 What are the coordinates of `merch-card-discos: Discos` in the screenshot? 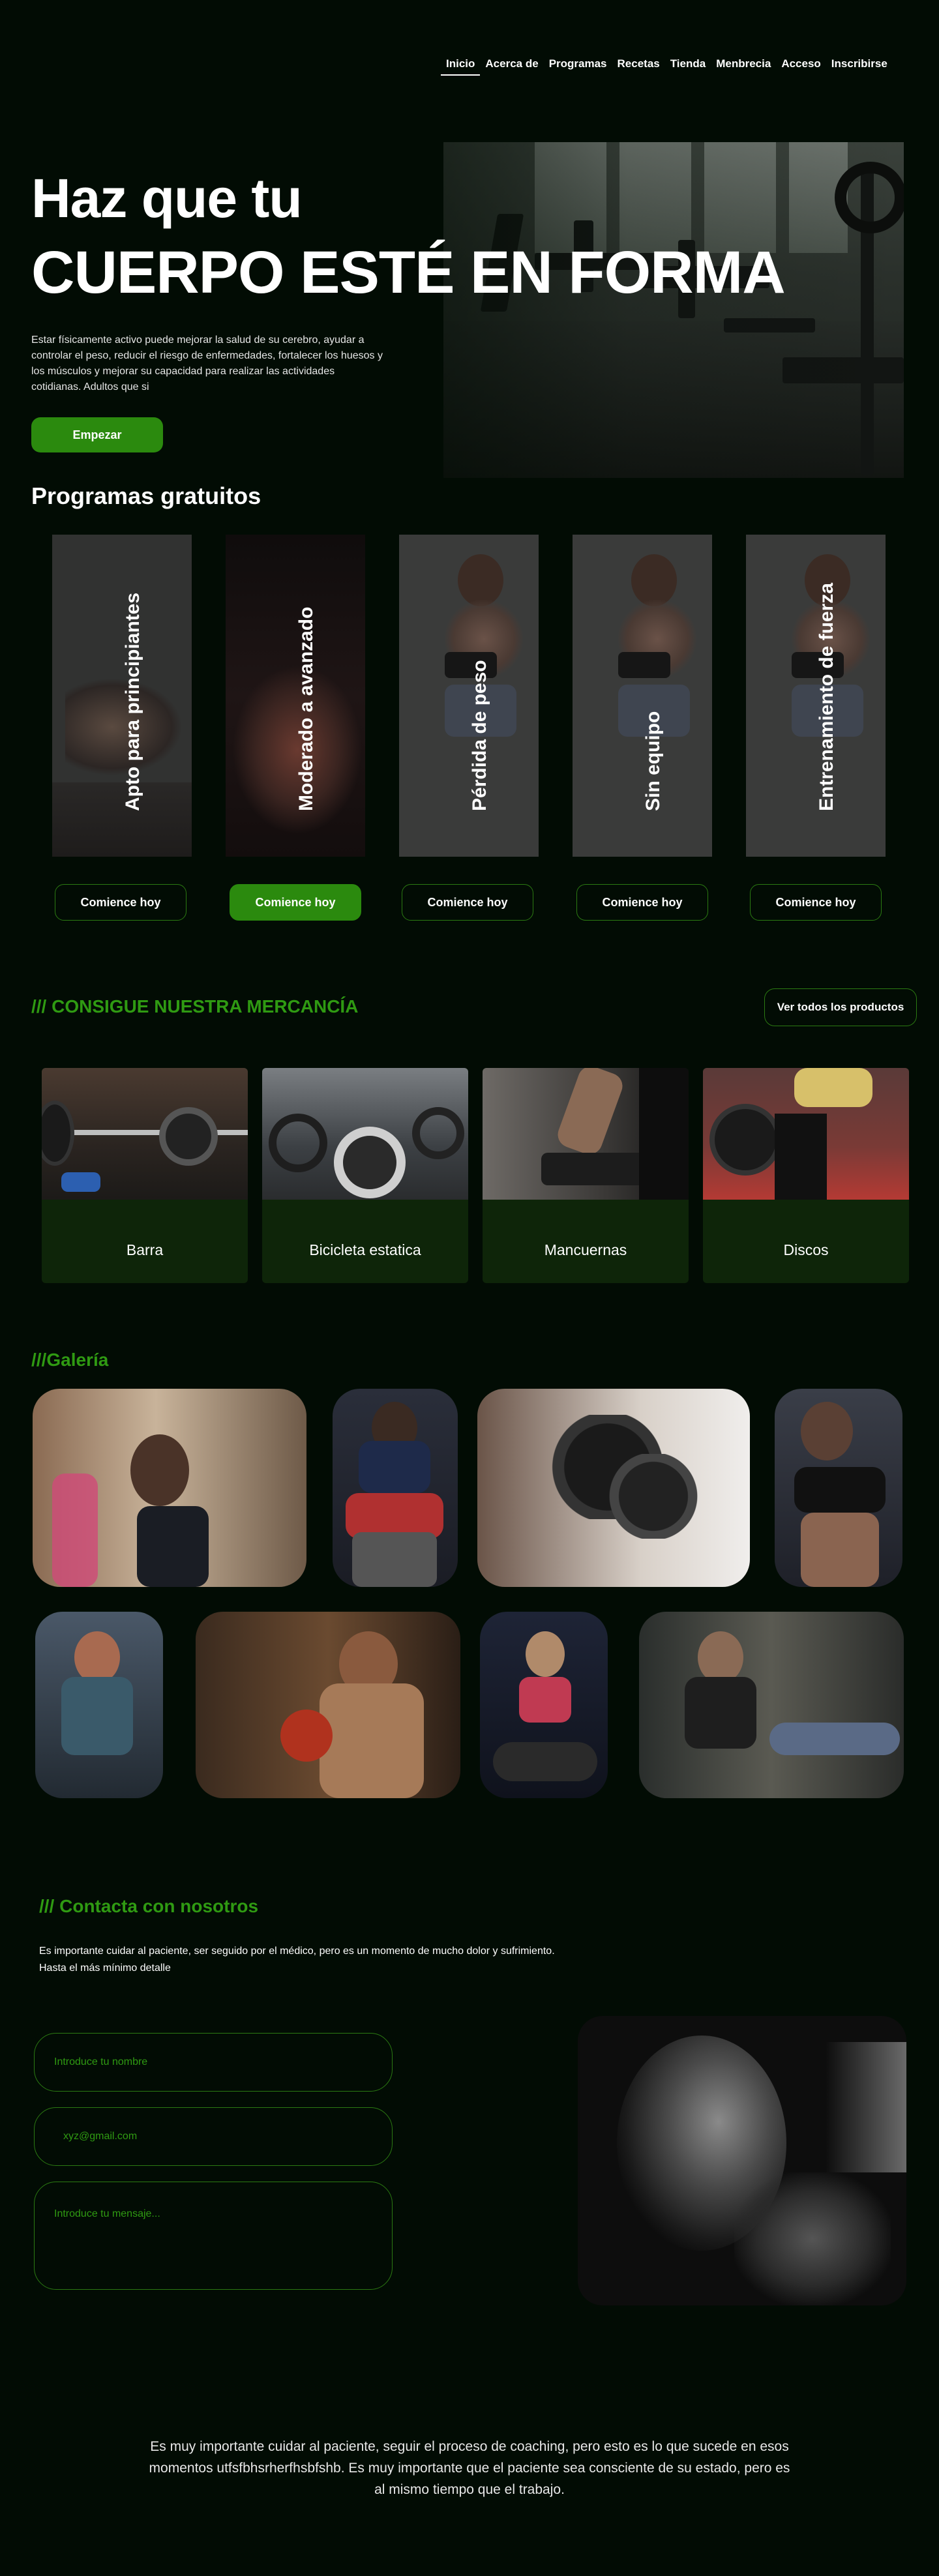 It's located at (806, 1175).